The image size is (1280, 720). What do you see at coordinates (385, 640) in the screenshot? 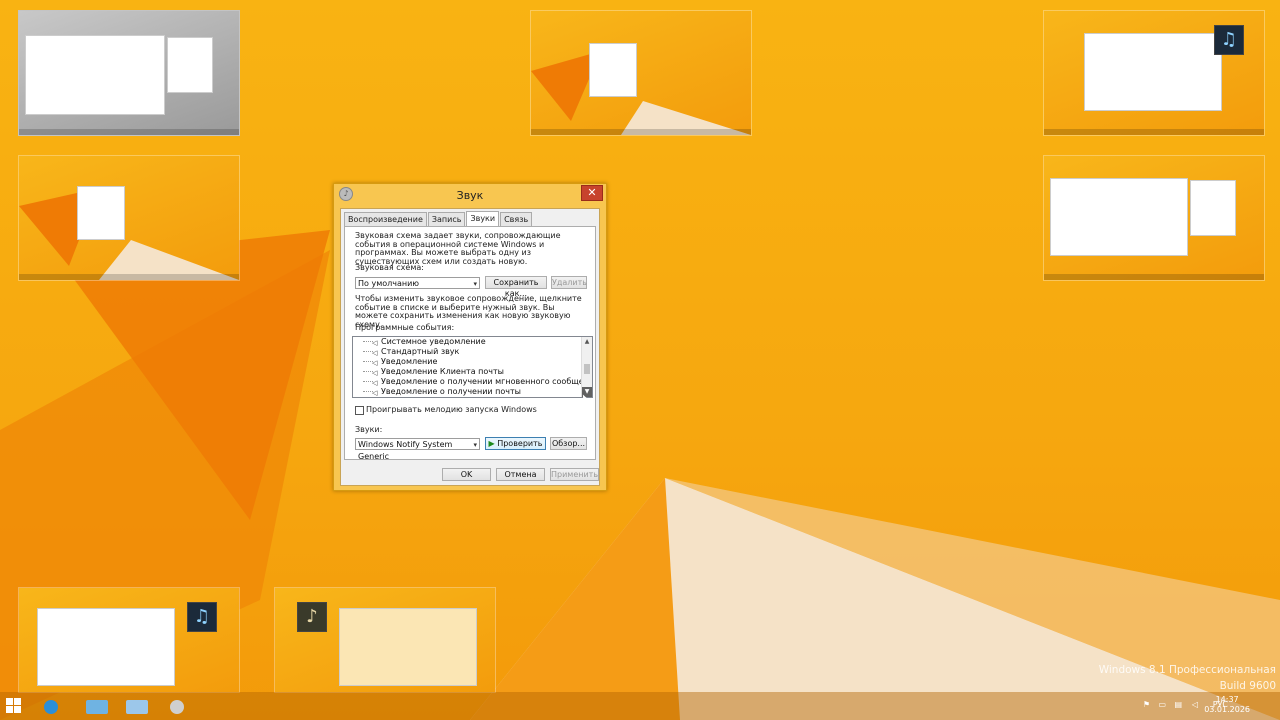
I see `desktop-thumbnail-7: ♪` at bounding box center [385, 640].